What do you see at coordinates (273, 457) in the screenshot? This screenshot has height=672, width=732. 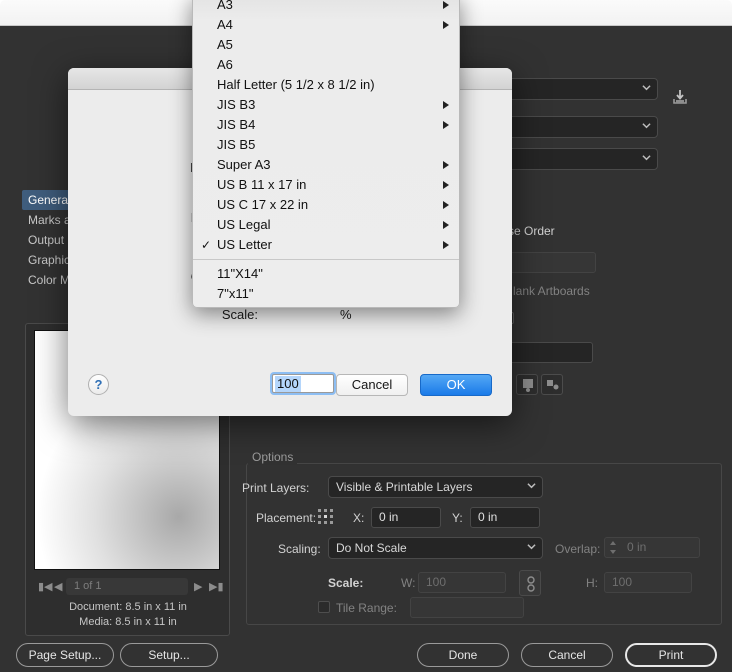 I see `options-group-title: Options` at bounding box center [273, 457].